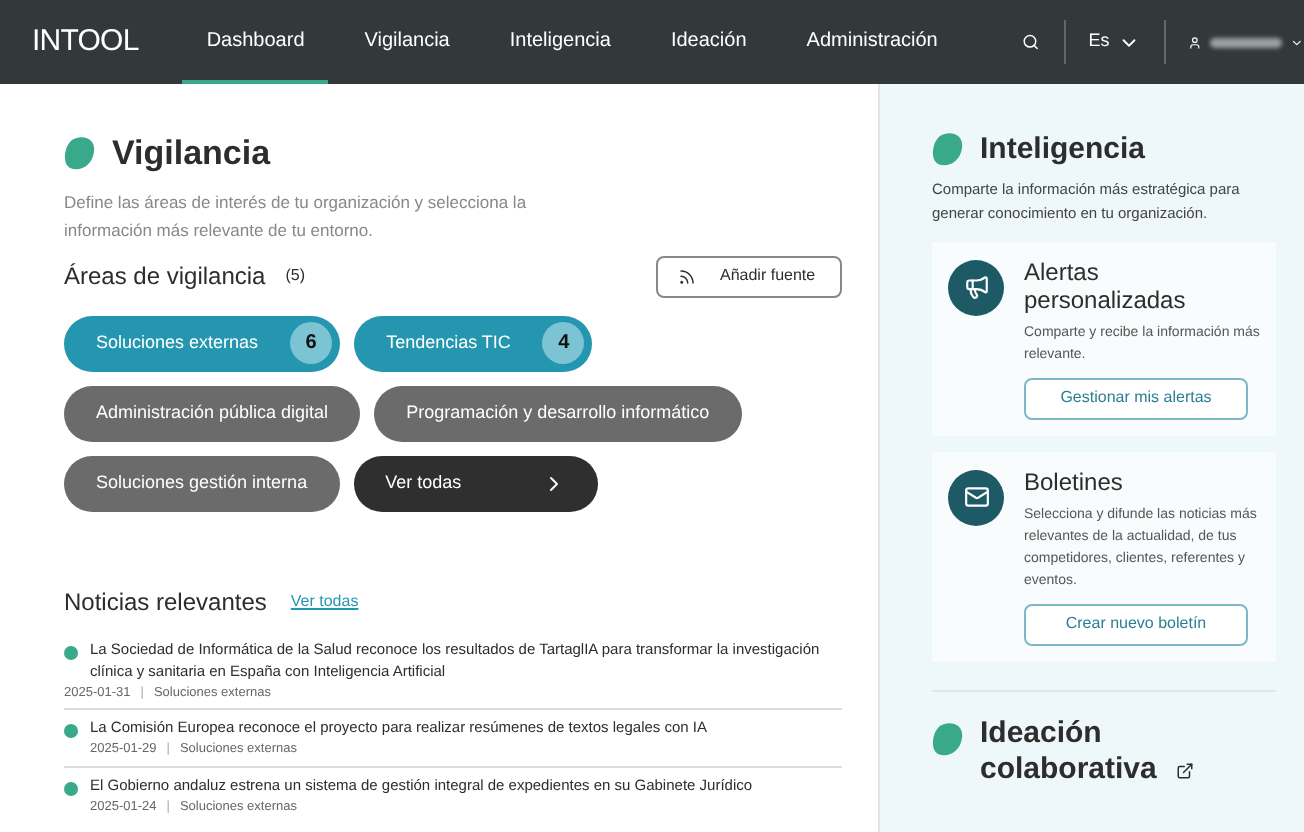 The height and width of the screenshot is (832, 1304). I want to click on card-title: Alertas personalizadas, so click(1106, 285).